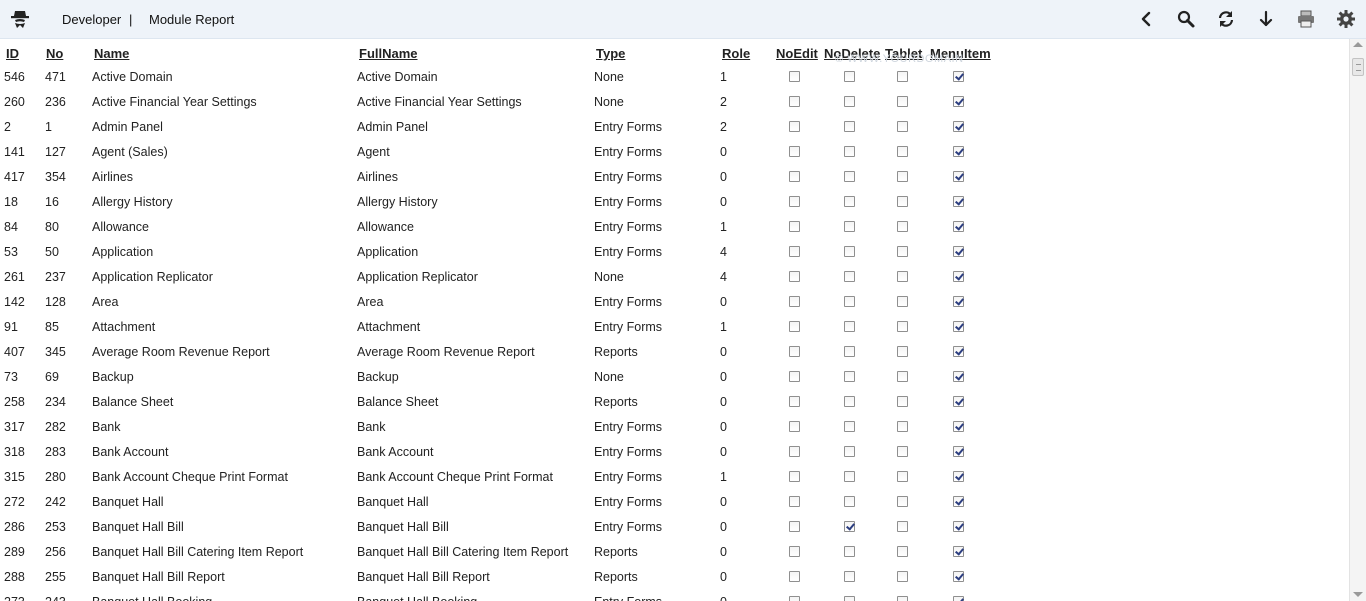 This screenshot has height=601, width=1366. I want to click on column-header-menuitem: MenuItem, so click(960, 53).